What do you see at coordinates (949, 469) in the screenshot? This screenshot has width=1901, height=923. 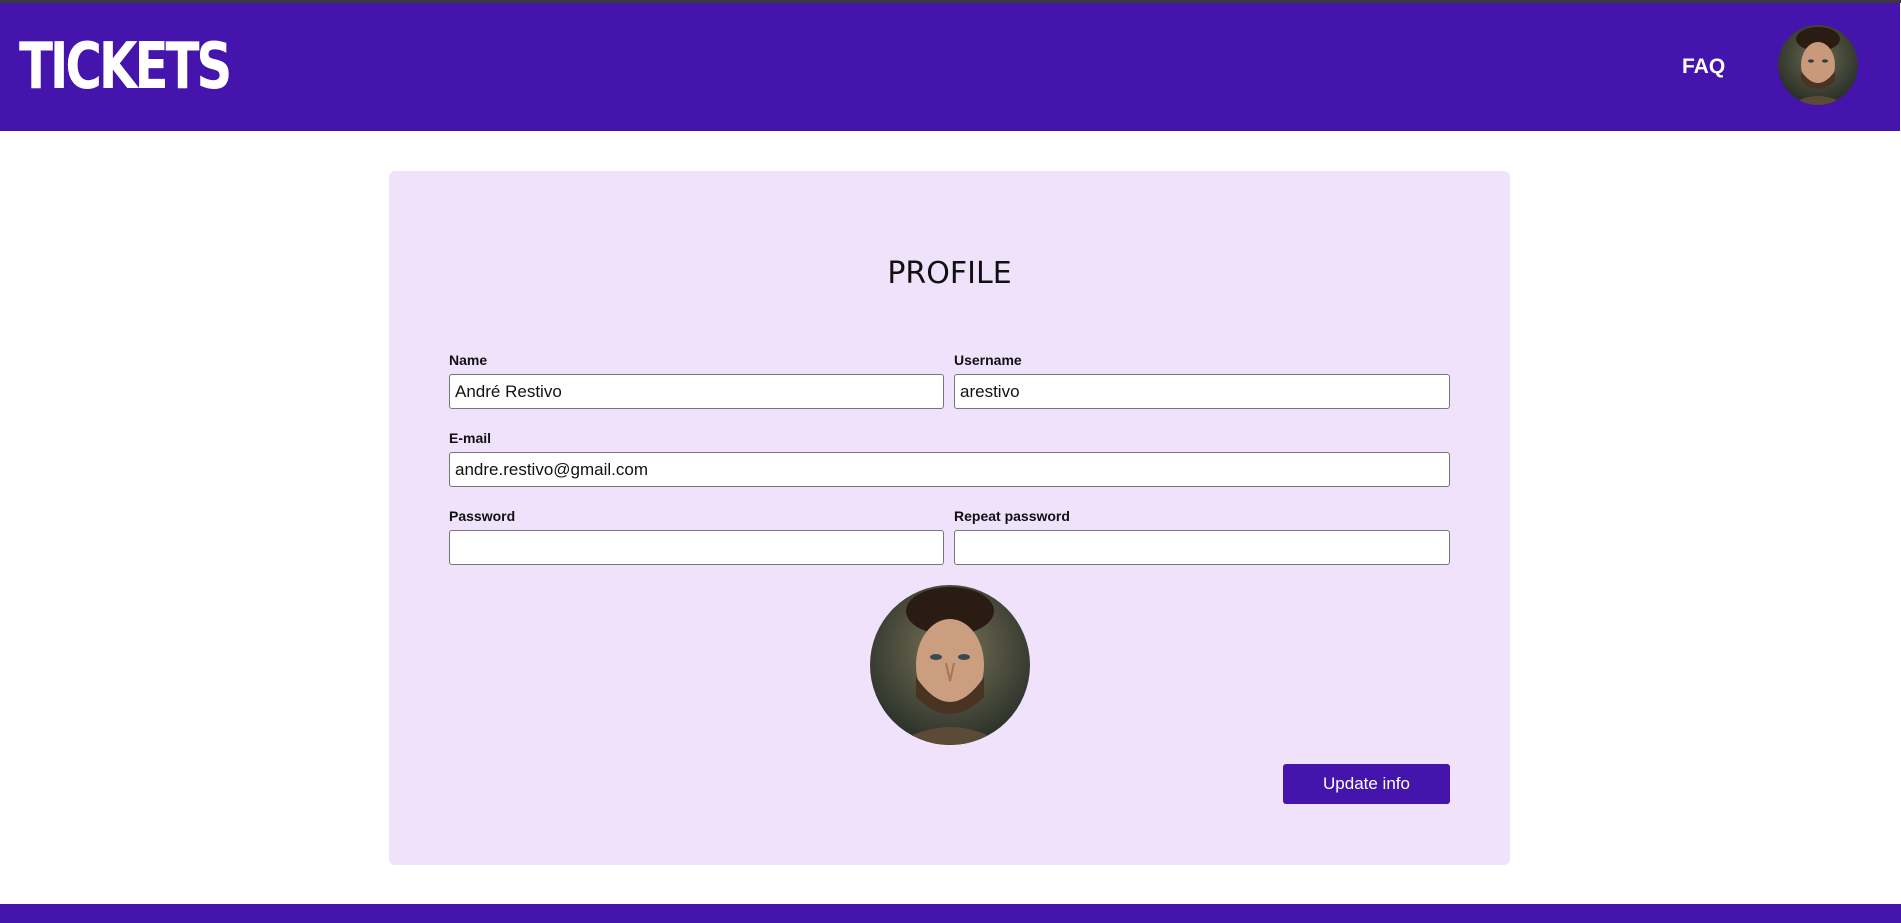 I see `email-input` at bounding box center [949, 469].